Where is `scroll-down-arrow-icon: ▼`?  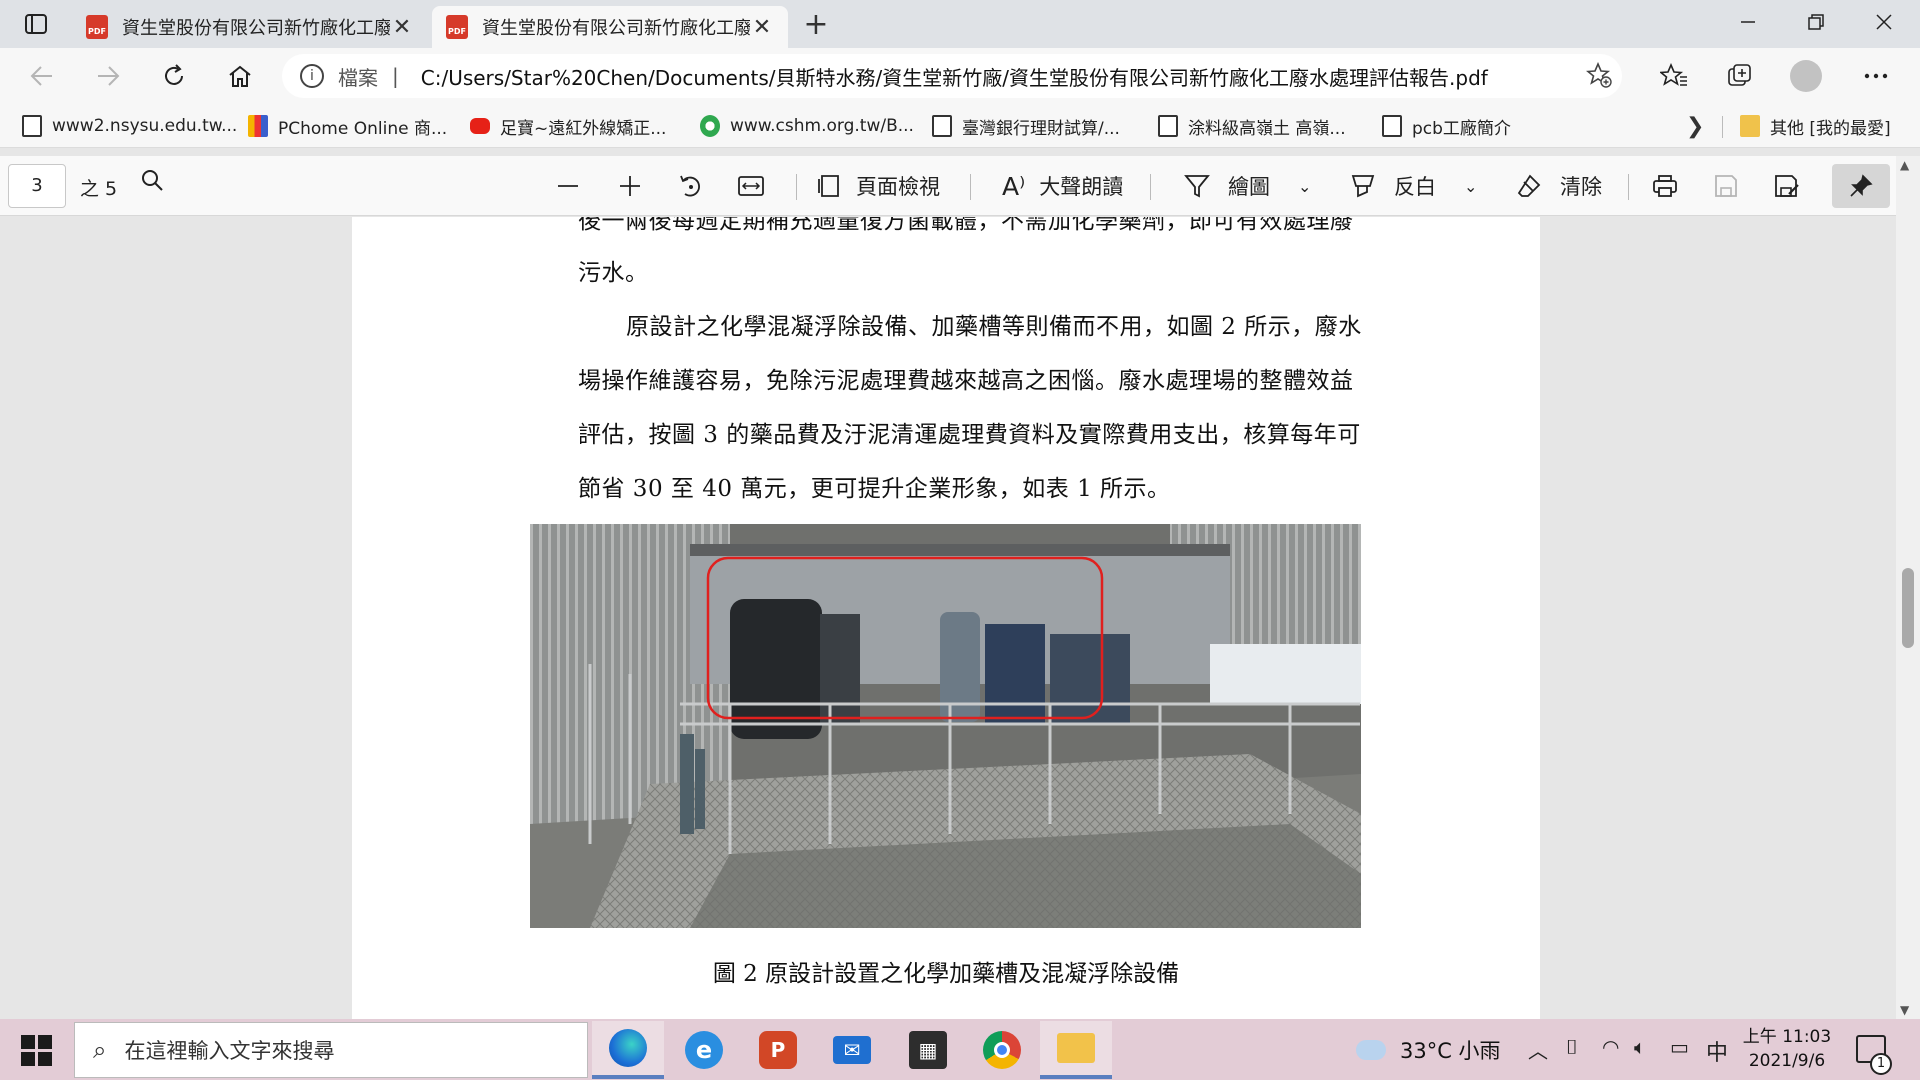
scroll-down-arrow-icon: ▼ is located at coordinates (1904, 1010).